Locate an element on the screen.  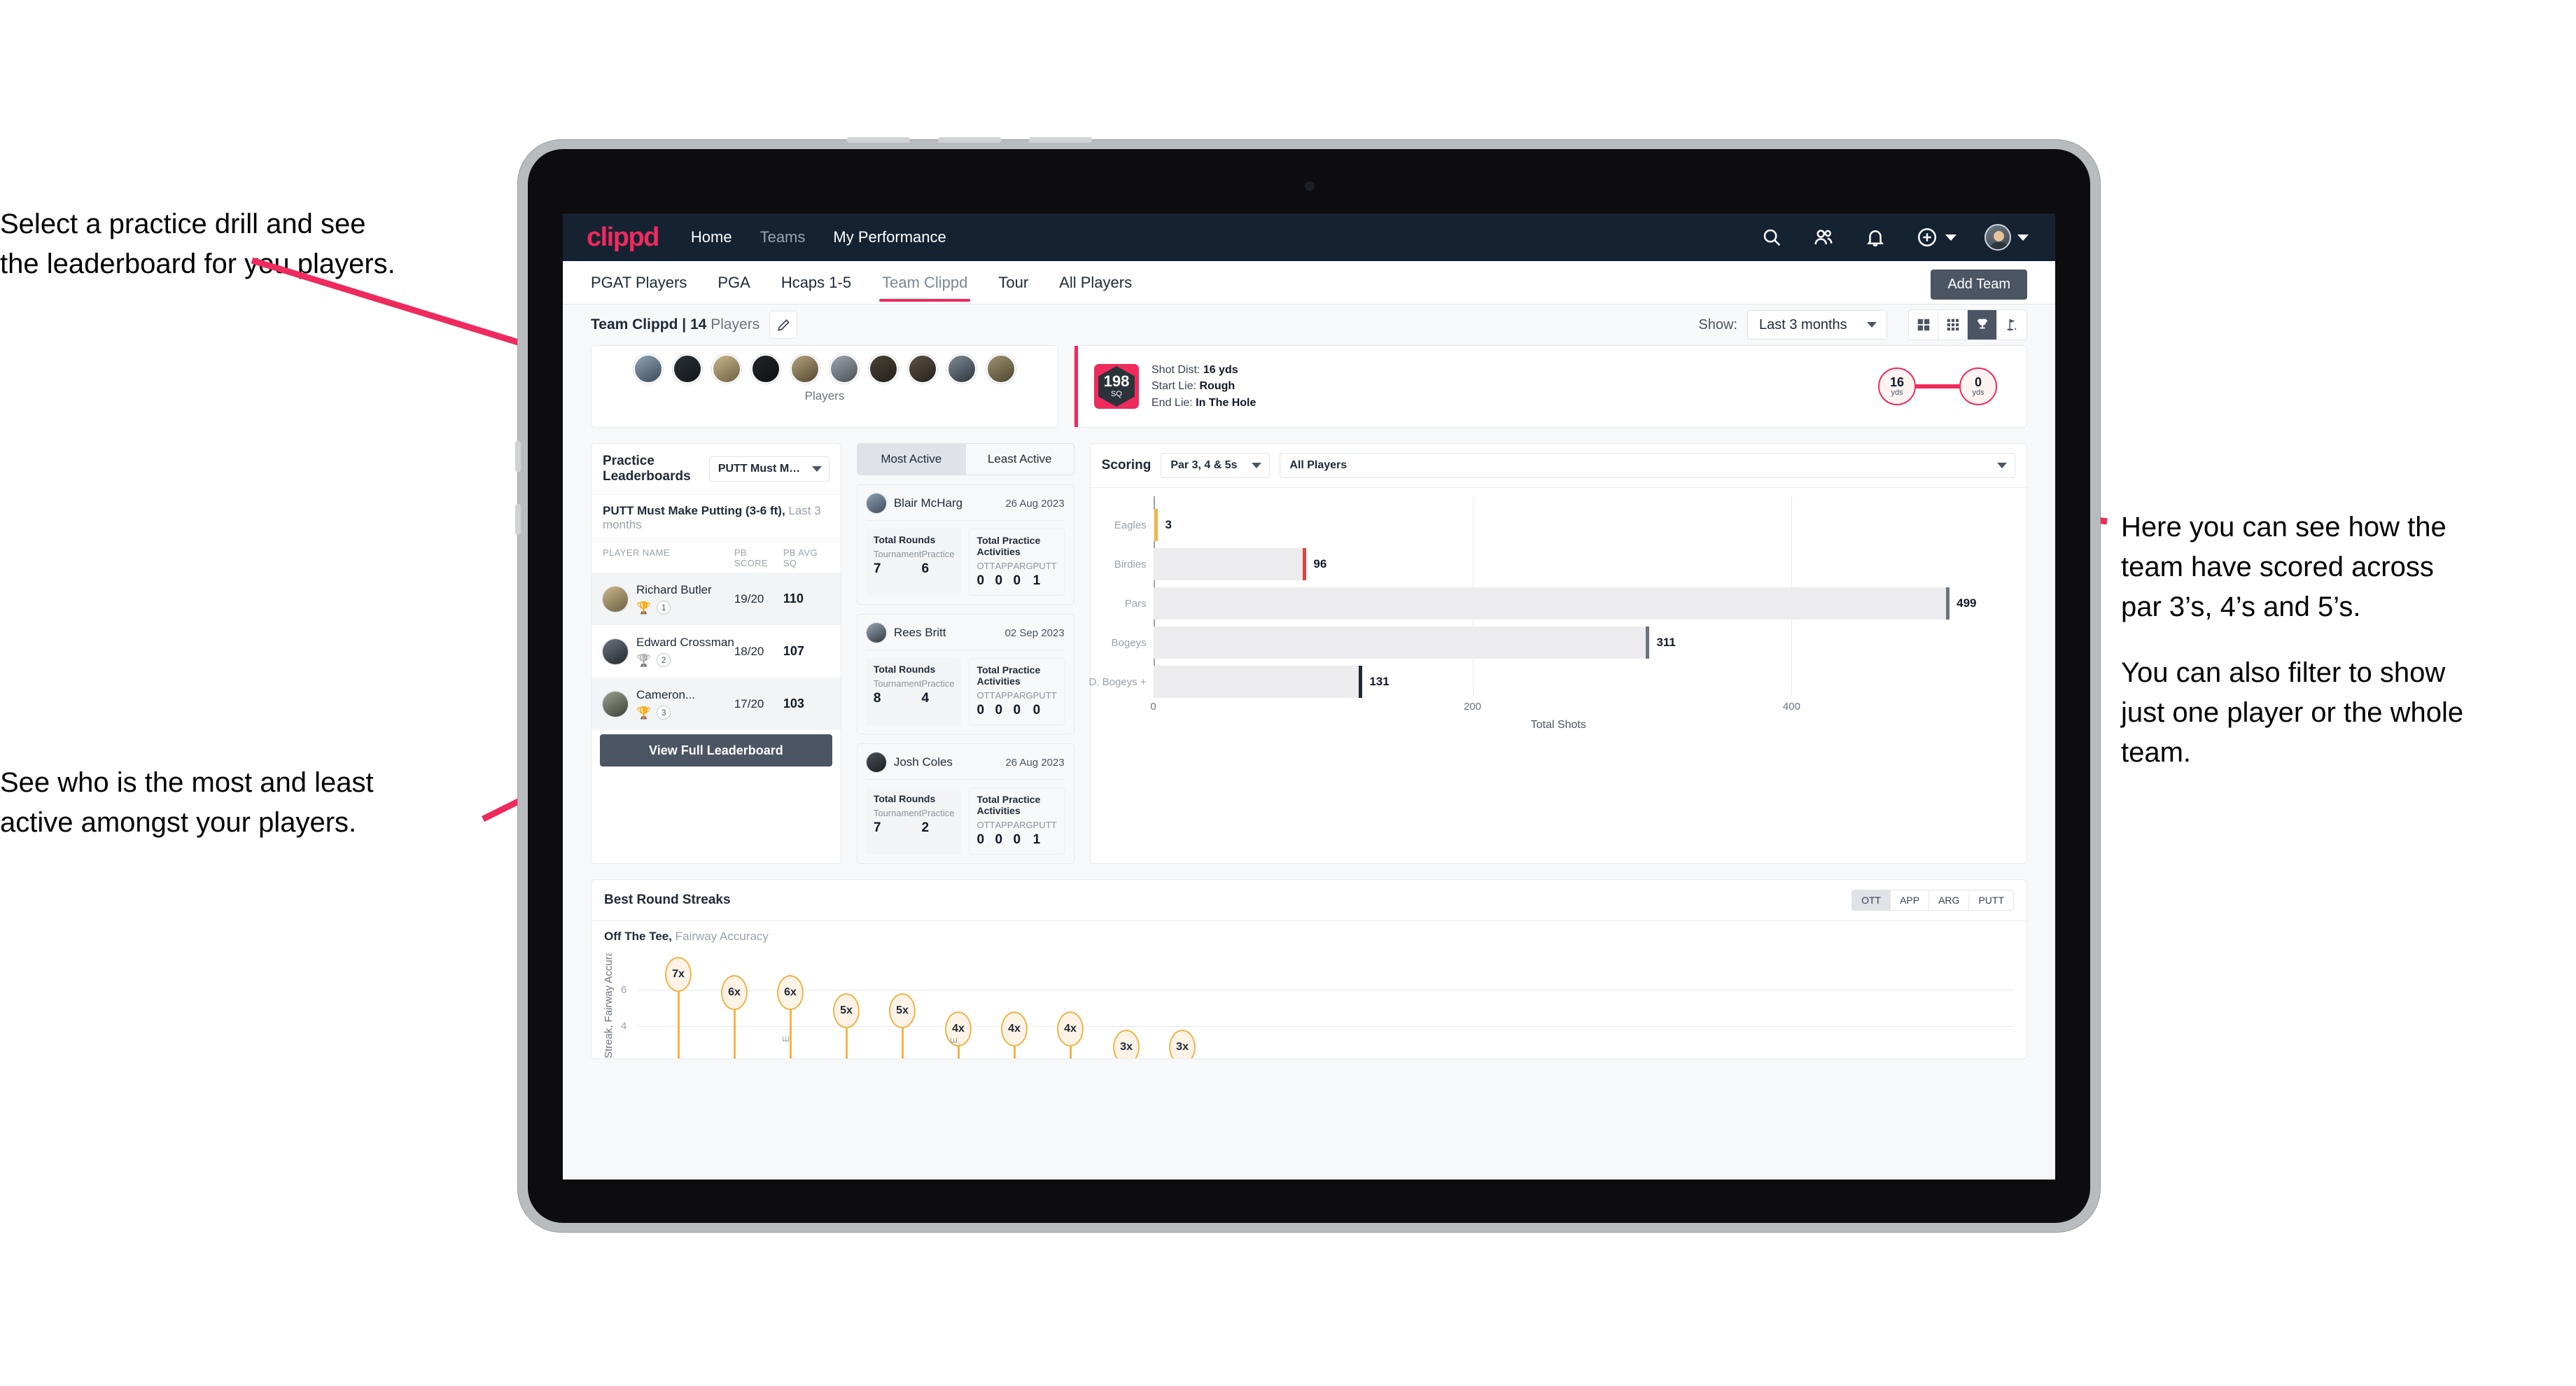
tab-hcaps-1-5: Hcaps 1-5 is located at coordinates (816, 282).